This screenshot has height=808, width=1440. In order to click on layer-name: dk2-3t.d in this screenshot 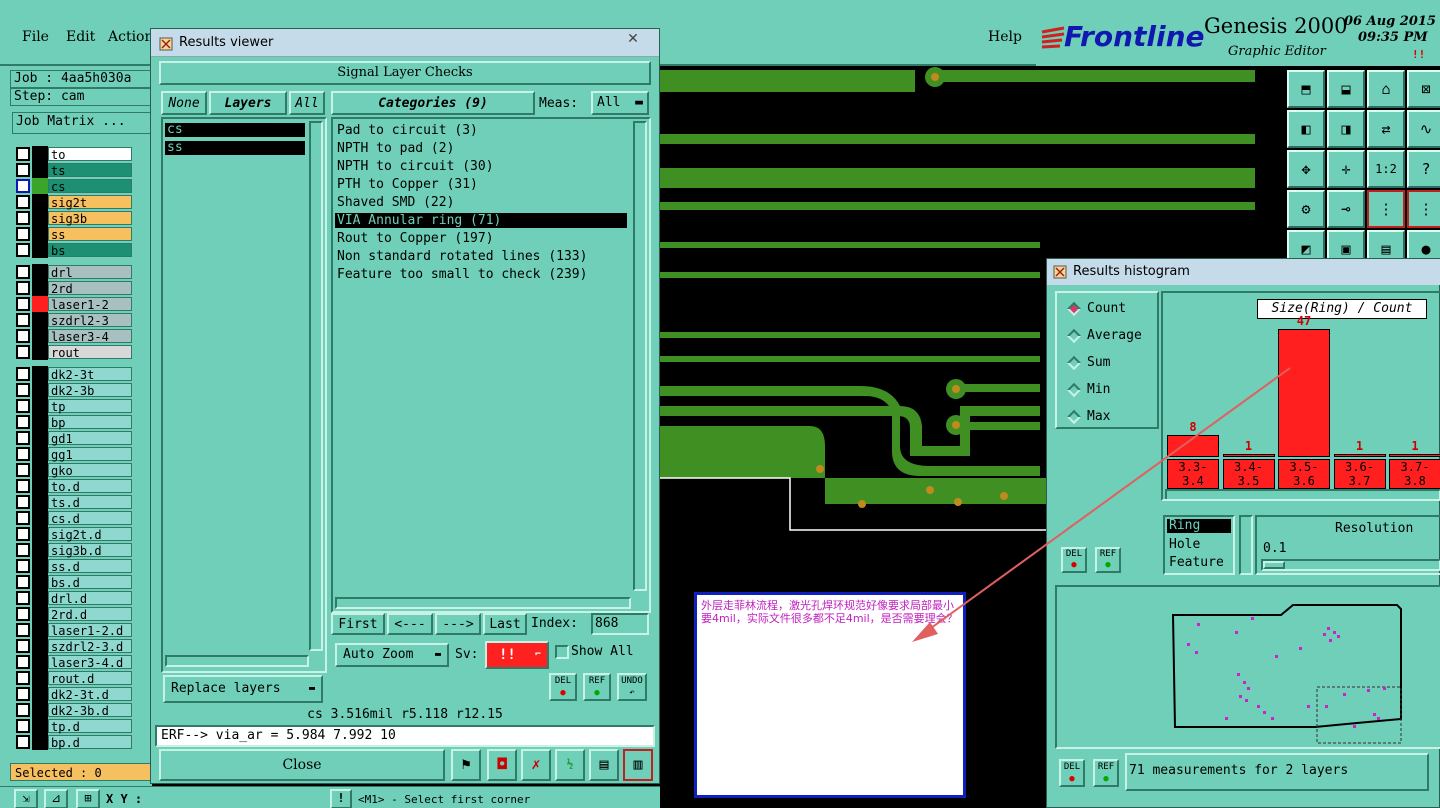, I will do `click(90, 694)`.